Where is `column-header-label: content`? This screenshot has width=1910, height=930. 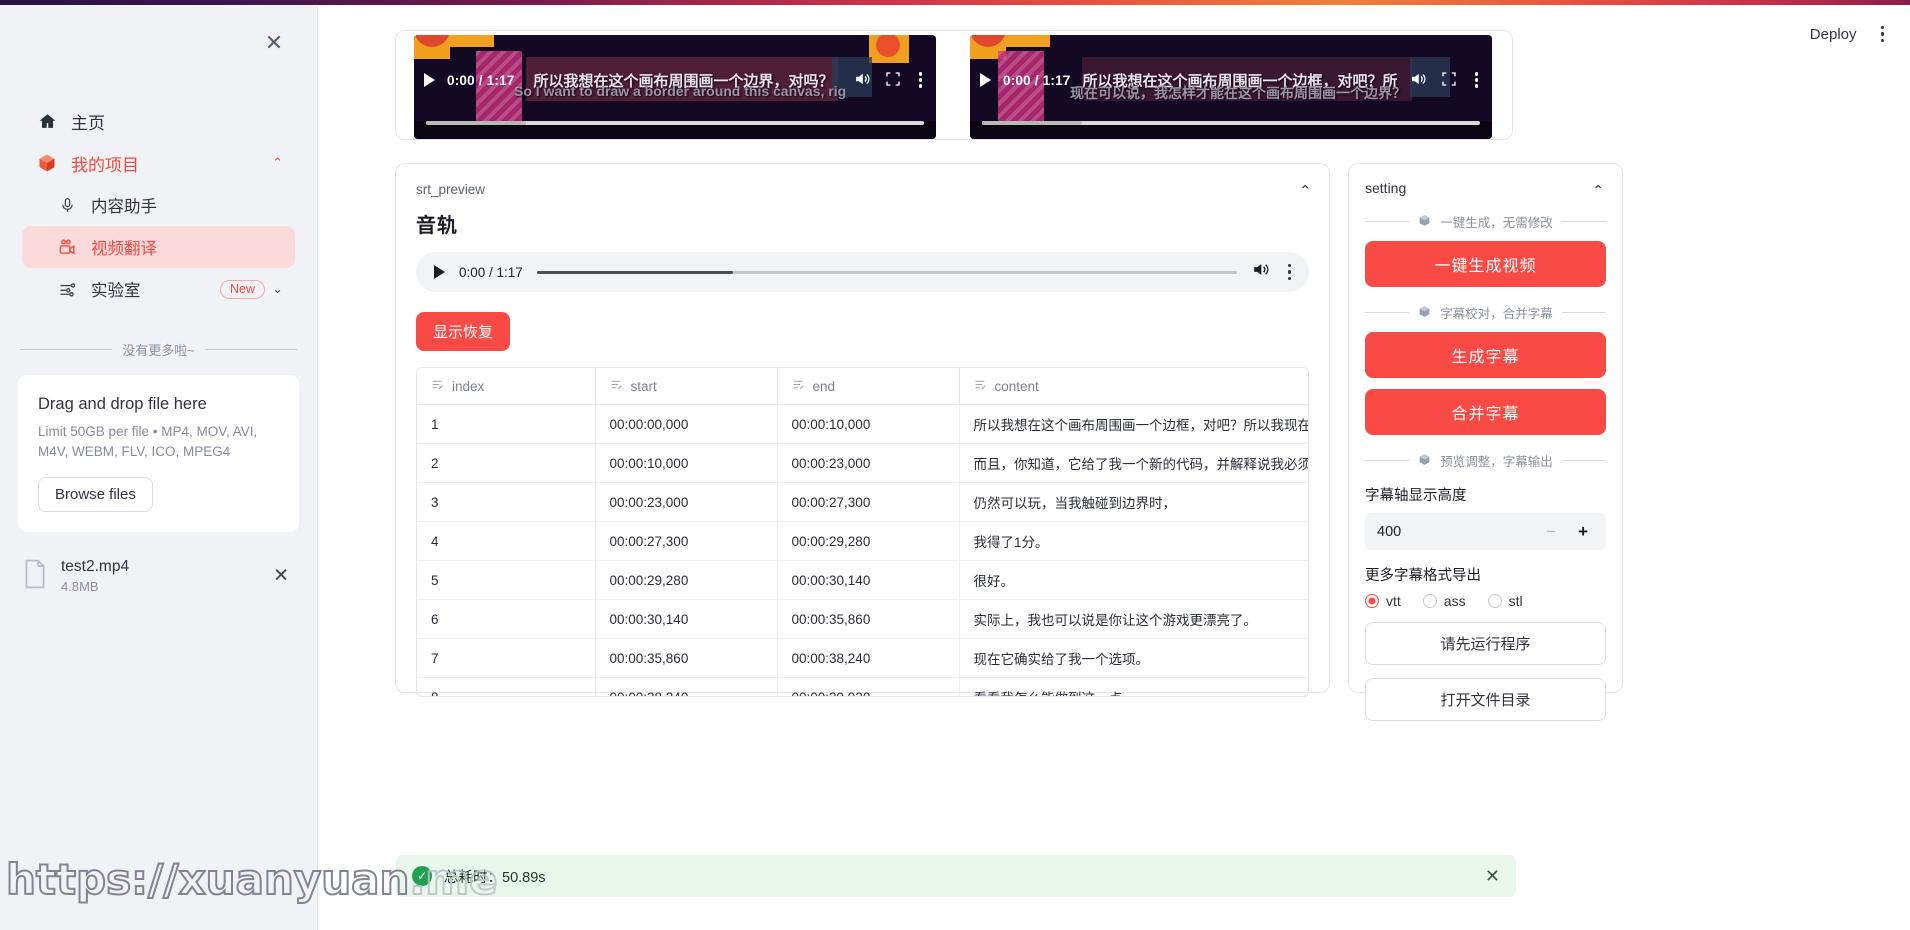 column-header-label: content is located at coordinates (1016, 386).